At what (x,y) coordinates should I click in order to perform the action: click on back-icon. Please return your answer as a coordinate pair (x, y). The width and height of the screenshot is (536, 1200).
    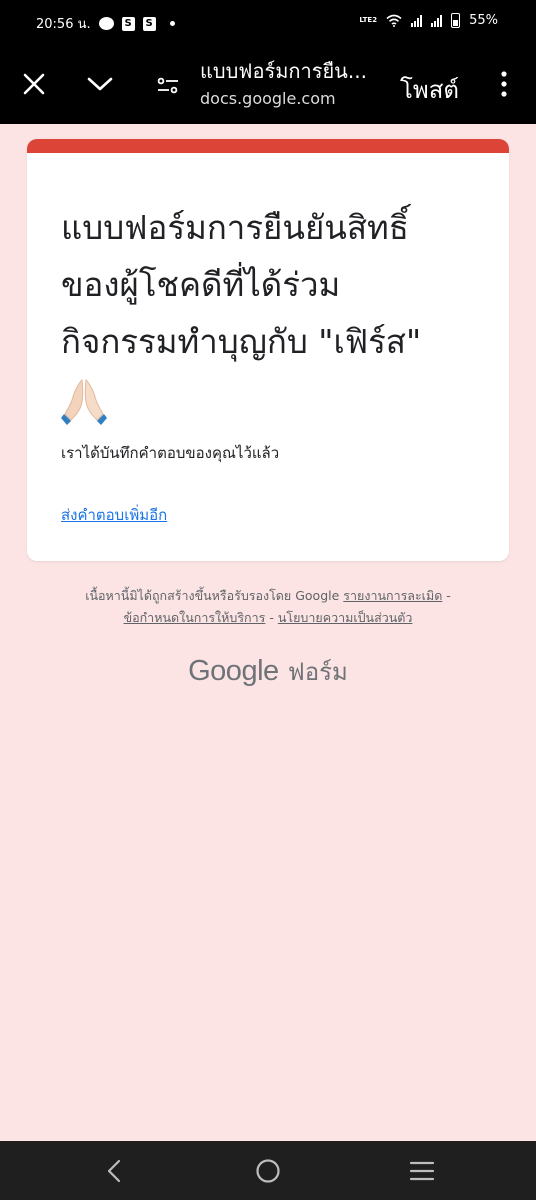
    Looking at the image, I should click on (114, 1171).